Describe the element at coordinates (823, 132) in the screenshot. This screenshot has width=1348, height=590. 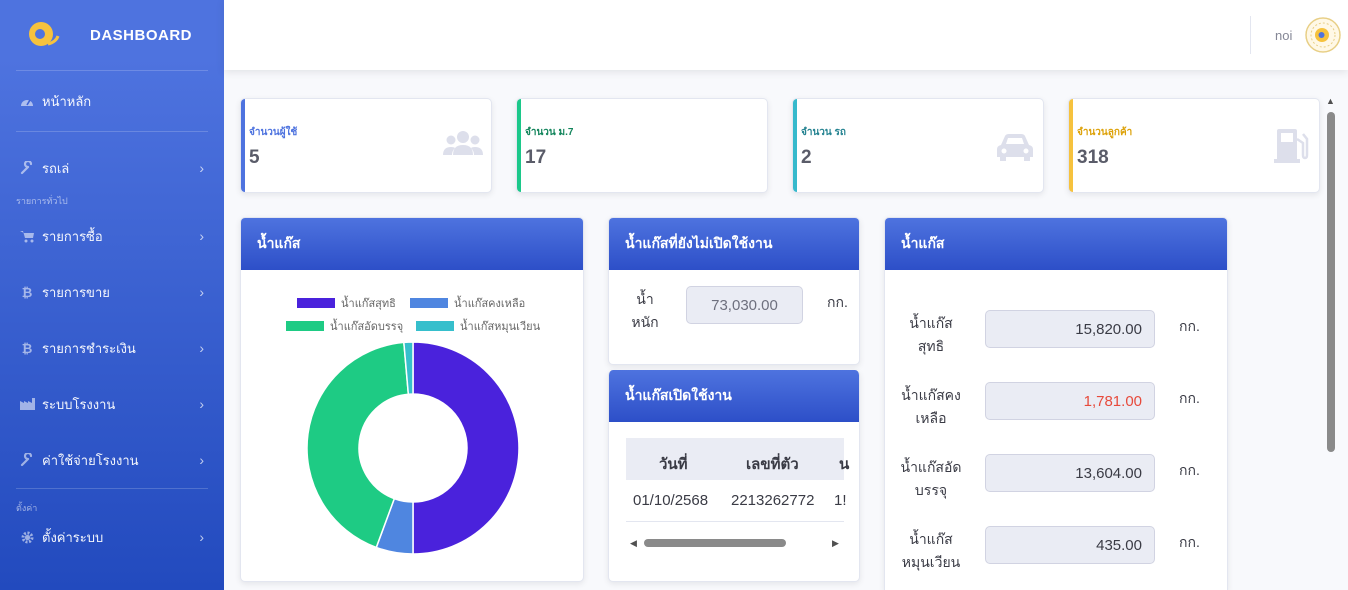
I see `stat-label: จำนวน รถ` at that location.